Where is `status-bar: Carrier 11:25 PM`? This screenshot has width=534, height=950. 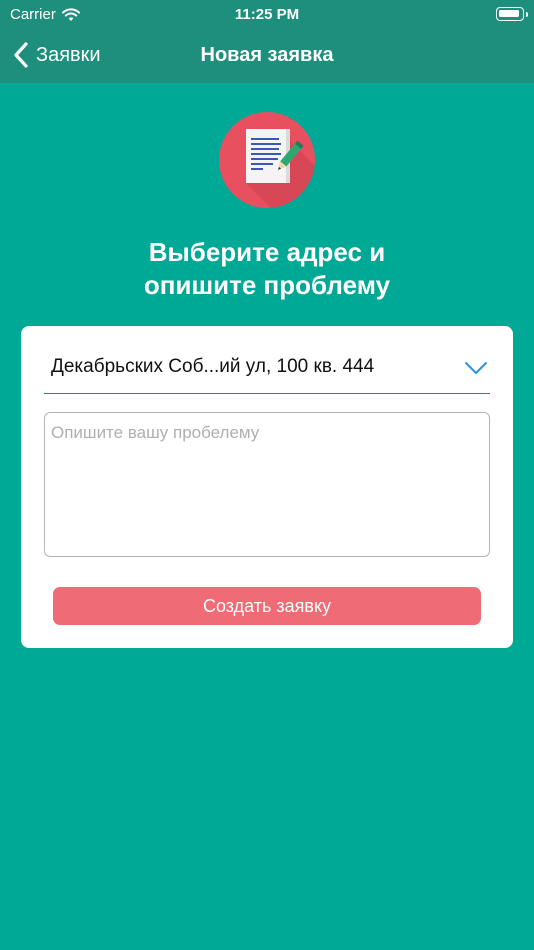
status-bar: Carrier 11:25 PM is located at coordinates (267, 15).